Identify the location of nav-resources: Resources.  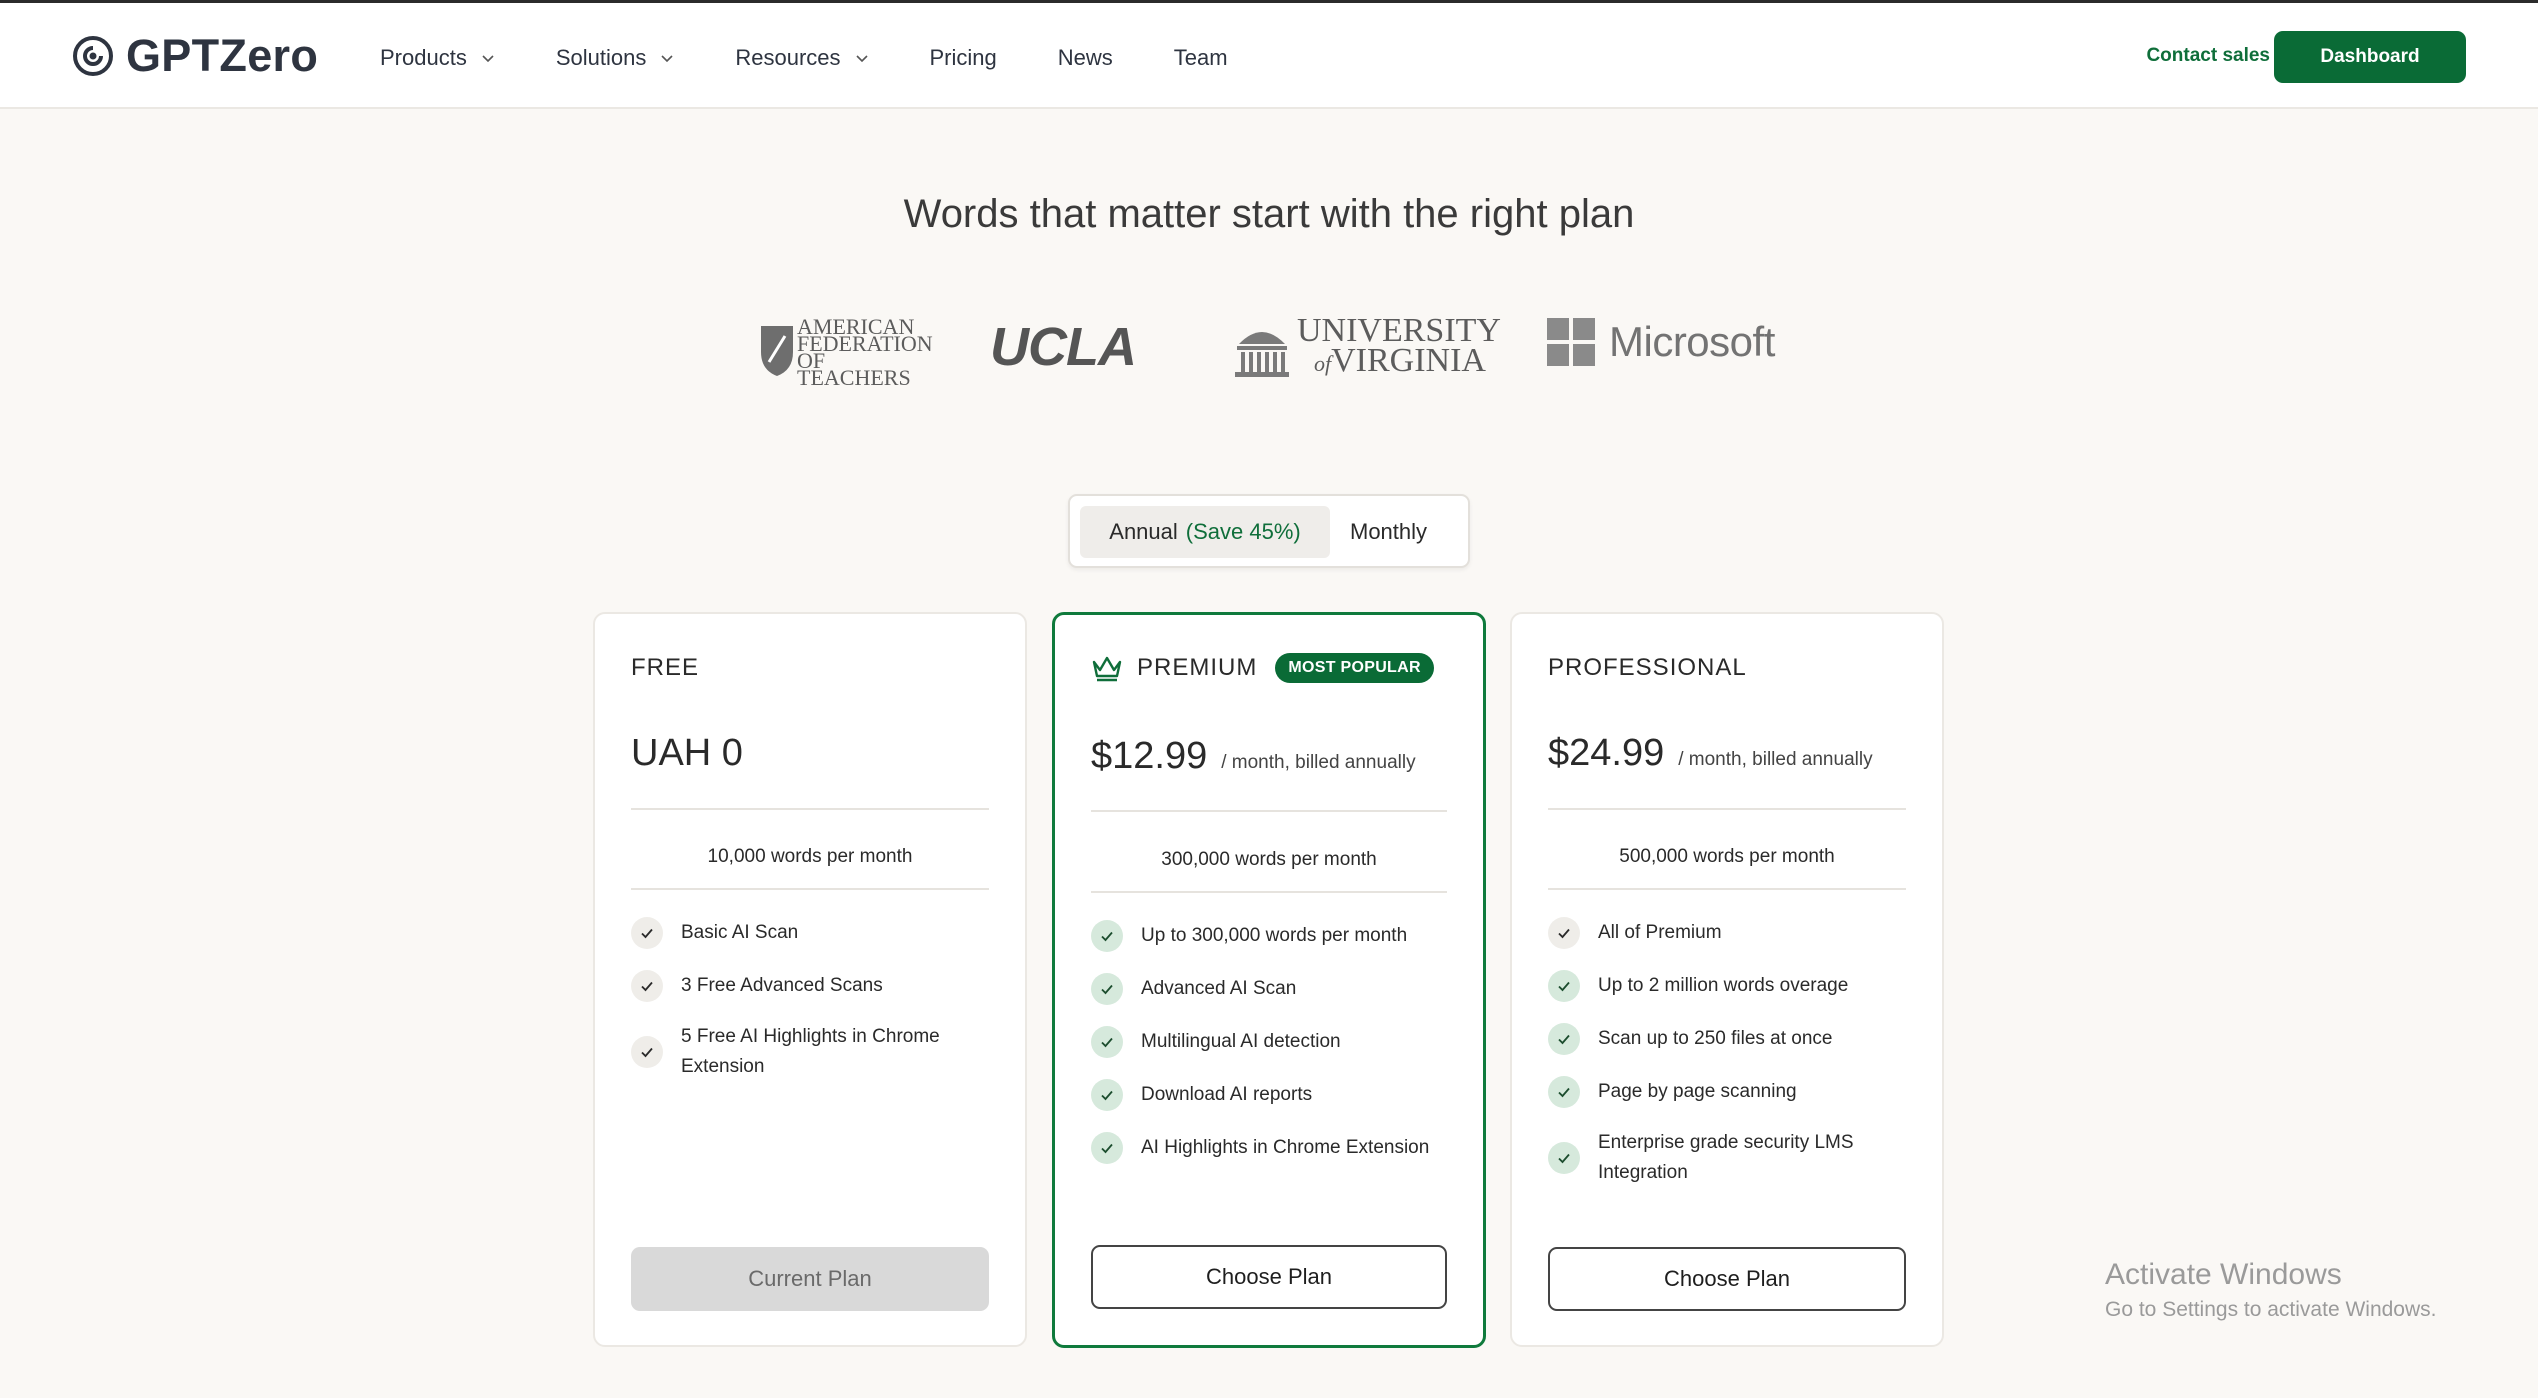
(801, 58).